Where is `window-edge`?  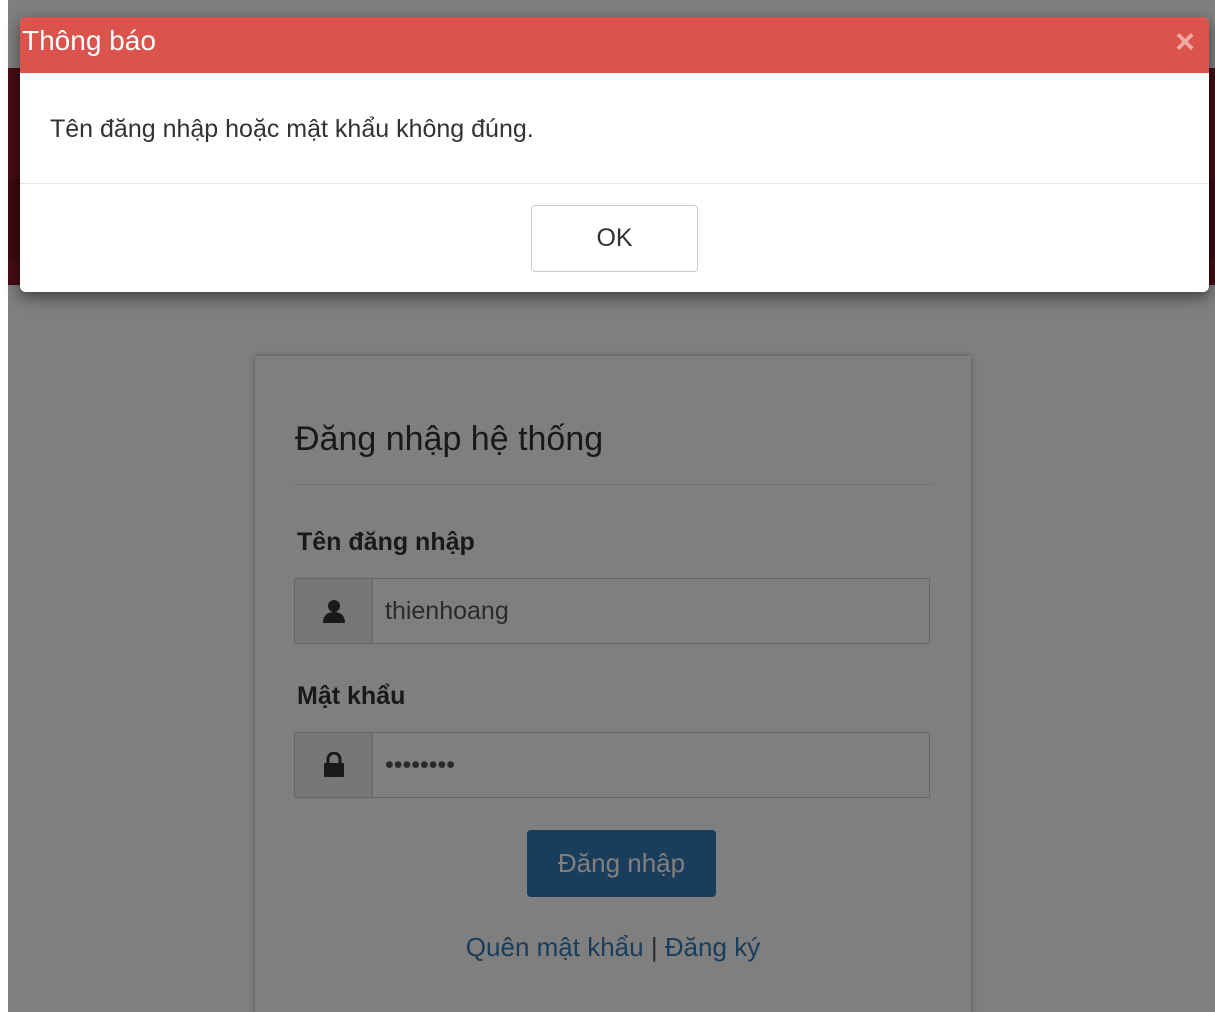
window-edge is located at coordinates (4, 506).